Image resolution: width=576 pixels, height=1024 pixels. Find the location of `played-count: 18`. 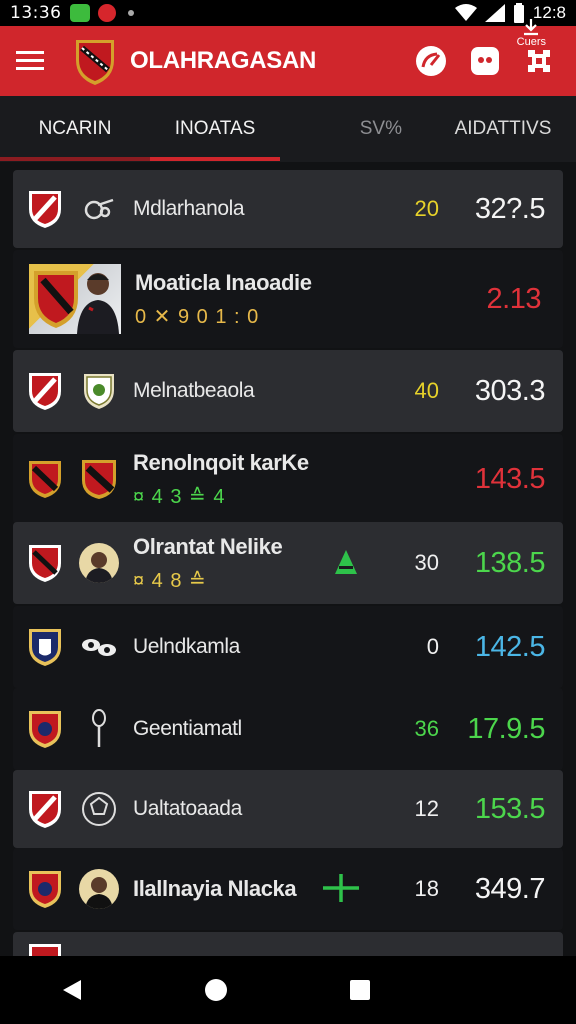

played-count: 18 is located at coordinates (426, 888).